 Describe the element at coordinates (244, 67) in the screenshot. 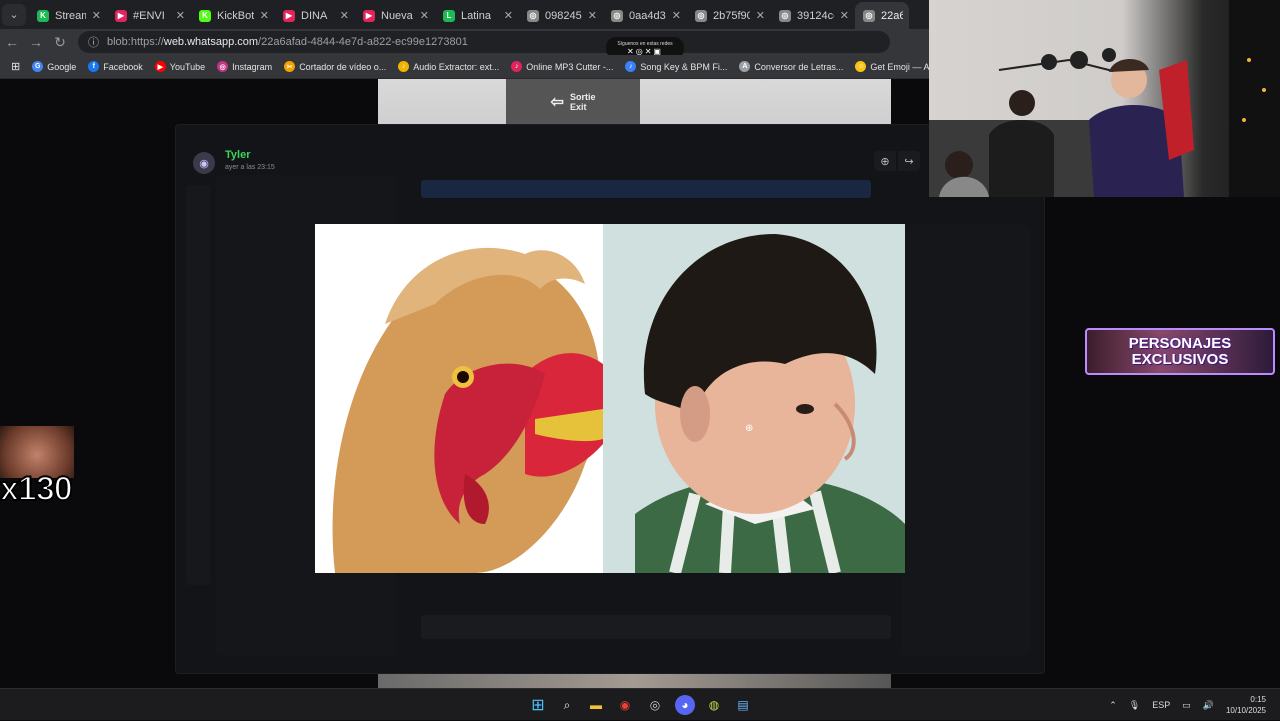

I see `bookmark-item: ◎ Instagram` at that location.